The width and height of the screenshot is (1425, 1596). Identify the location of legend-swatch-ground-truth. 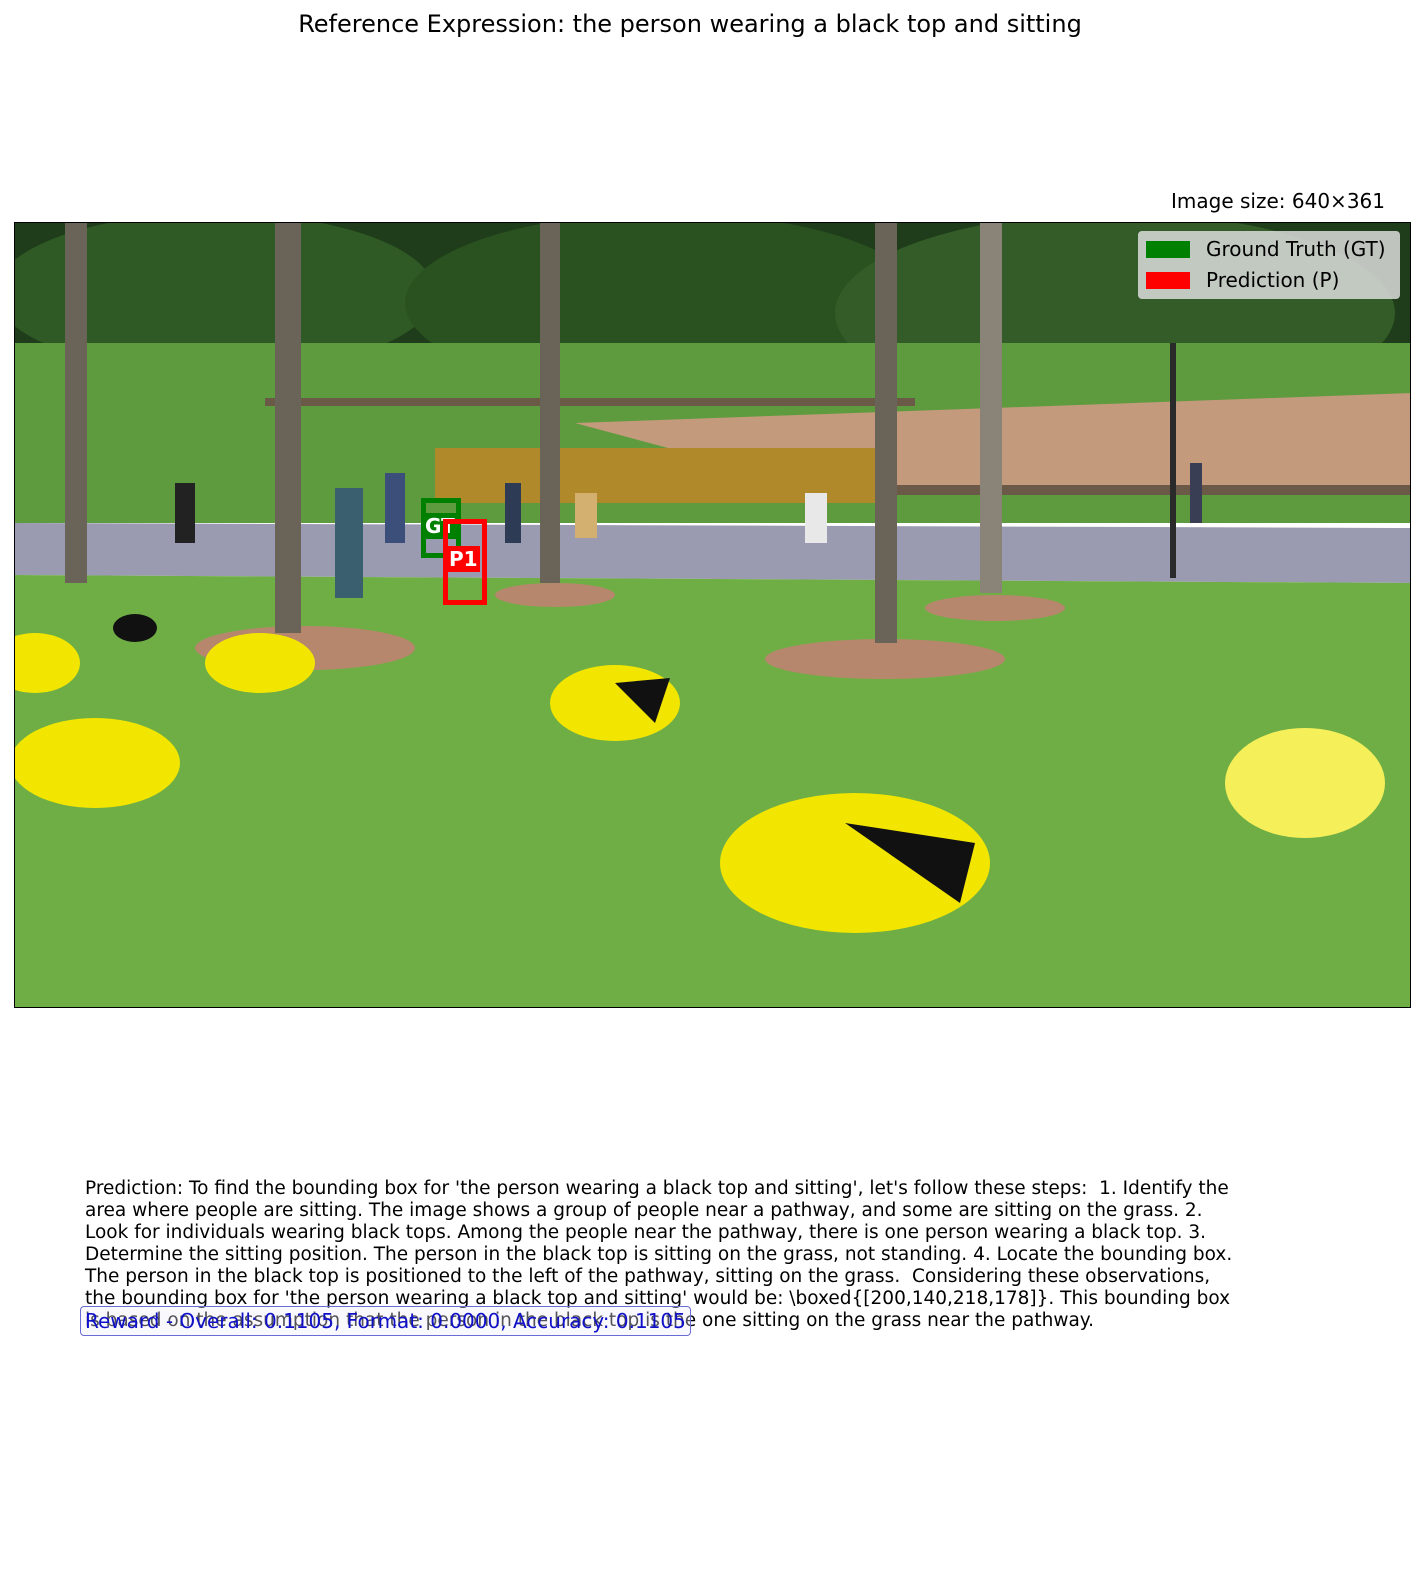
(1168, 249).